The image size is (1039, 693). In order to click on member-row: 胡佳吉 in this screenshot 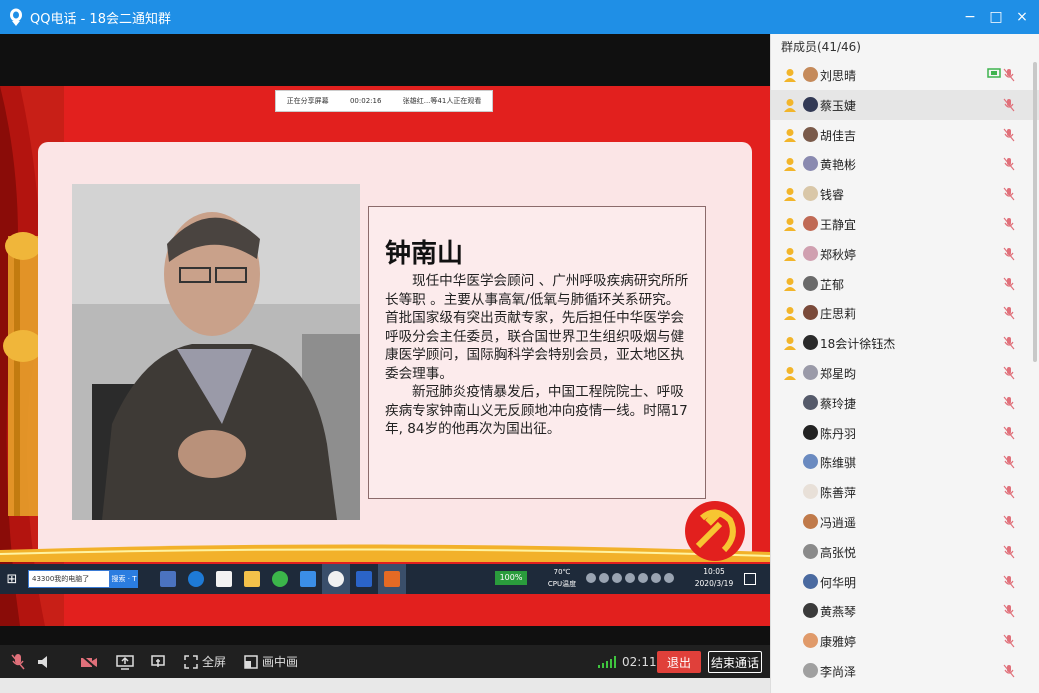, I will do `click(905, 135)`.